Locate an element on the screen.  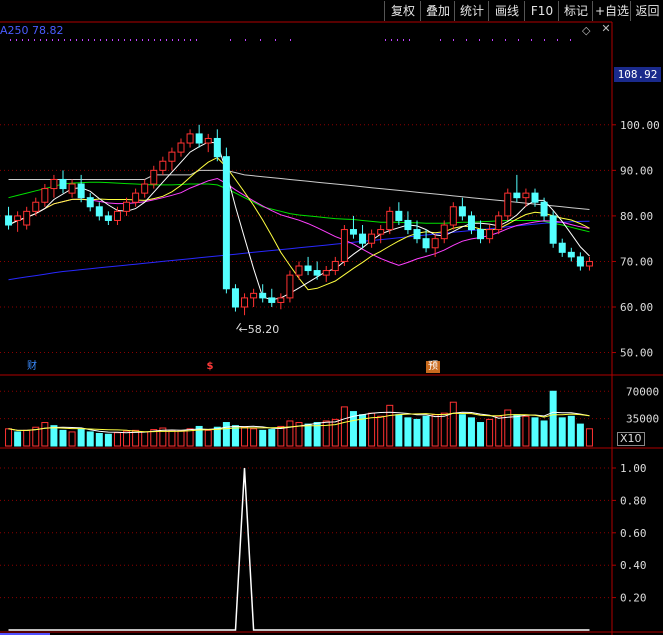
osc-tick-label: 0.40 is located at coordinates (633, 565).